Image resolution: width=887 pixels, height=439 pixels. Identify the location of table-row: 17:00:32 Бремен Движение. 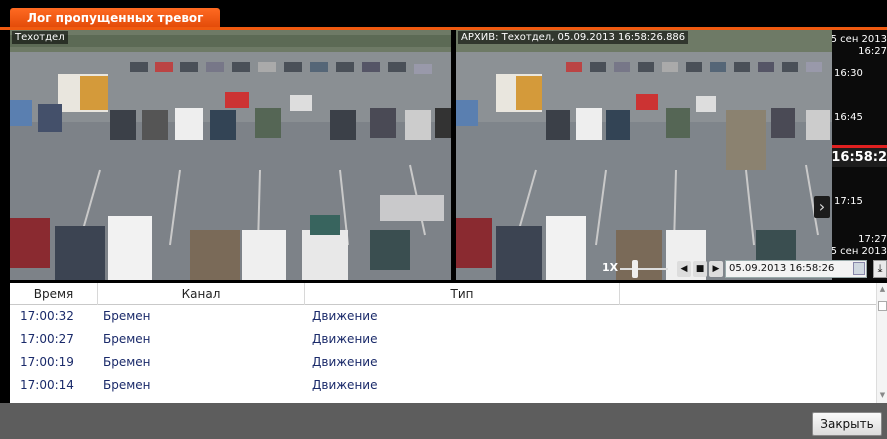
(443, 316).